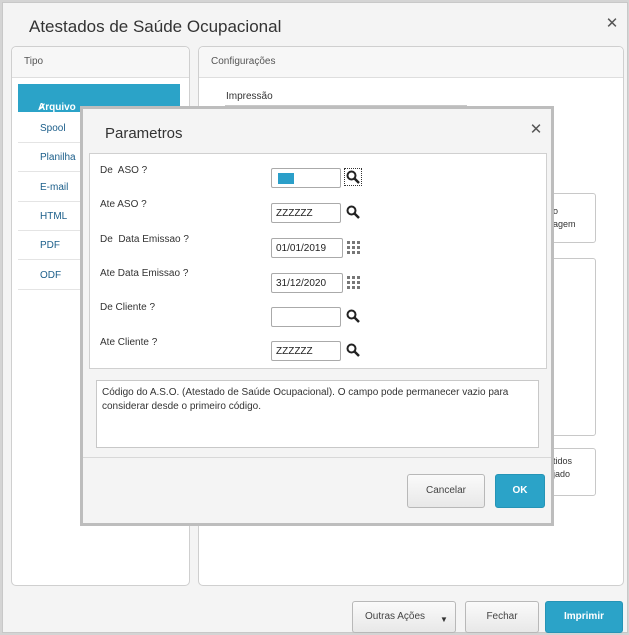 This screenshot has height=635, width=629. I want to click on fechar-label: Fechar, so click(502, 616).